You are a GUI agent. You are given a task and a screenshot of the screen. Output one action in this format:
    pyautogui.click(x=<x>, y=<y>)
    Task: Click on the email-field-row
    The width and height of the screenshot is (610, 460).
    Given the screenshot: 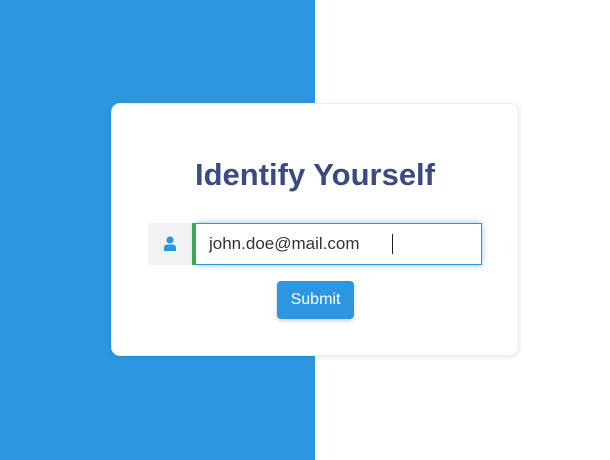 What is the action you would take?
    pyautogui.click(x=315, y=244)
    